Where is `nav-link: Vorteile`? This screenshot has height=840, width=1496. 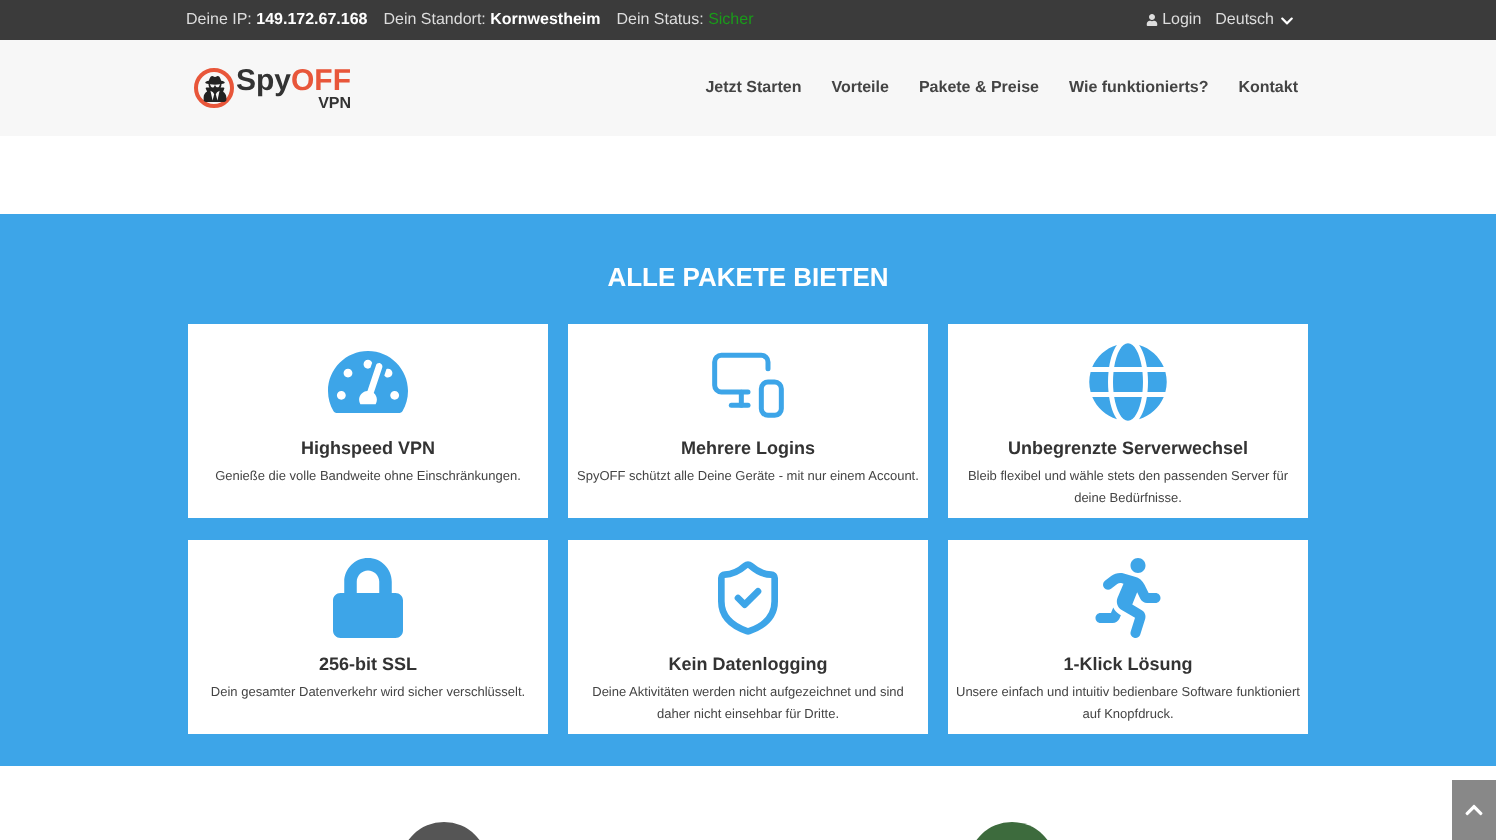 nav-link: Vorteile is located at coordinates (860, 88).